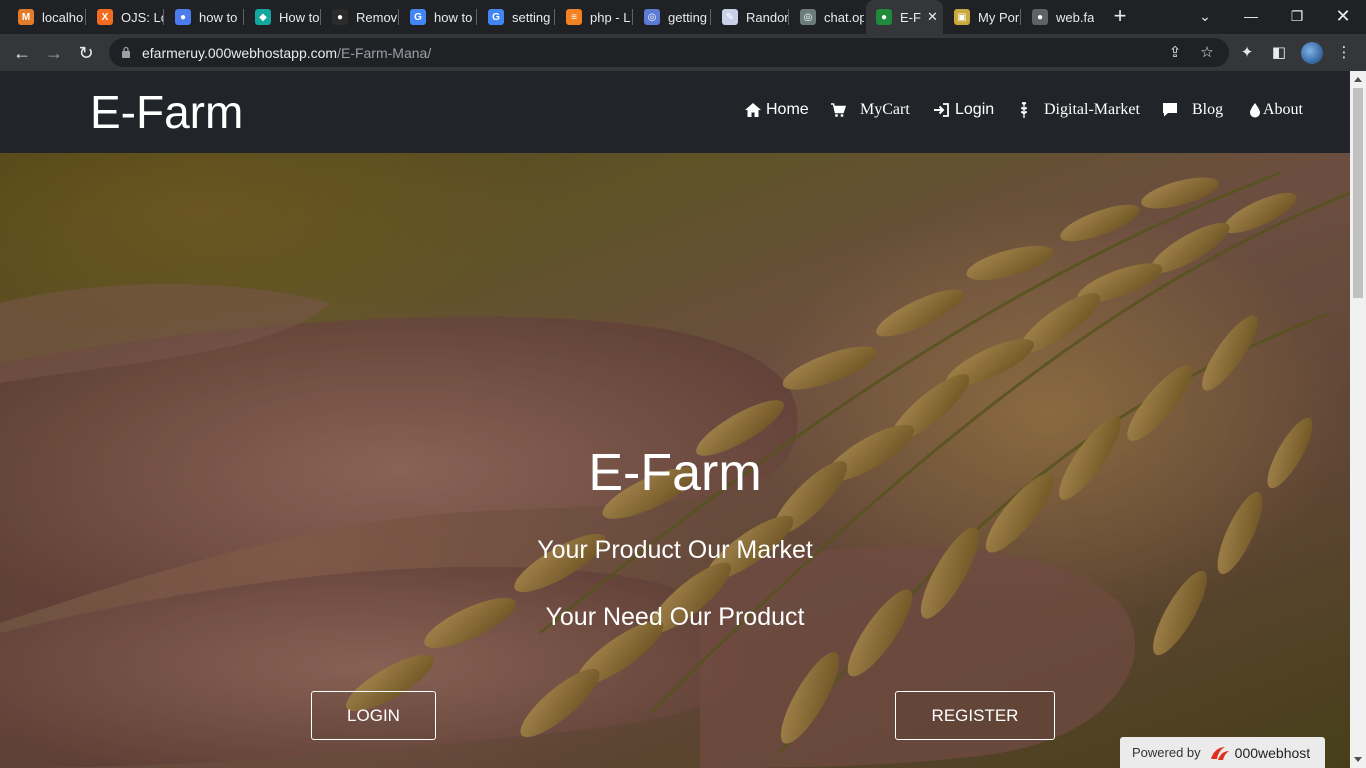  What do you see at coordinates (975, 715) in the screenshot?
I see `hero-register-button: REGISTER` at bounding box center [975, 715].